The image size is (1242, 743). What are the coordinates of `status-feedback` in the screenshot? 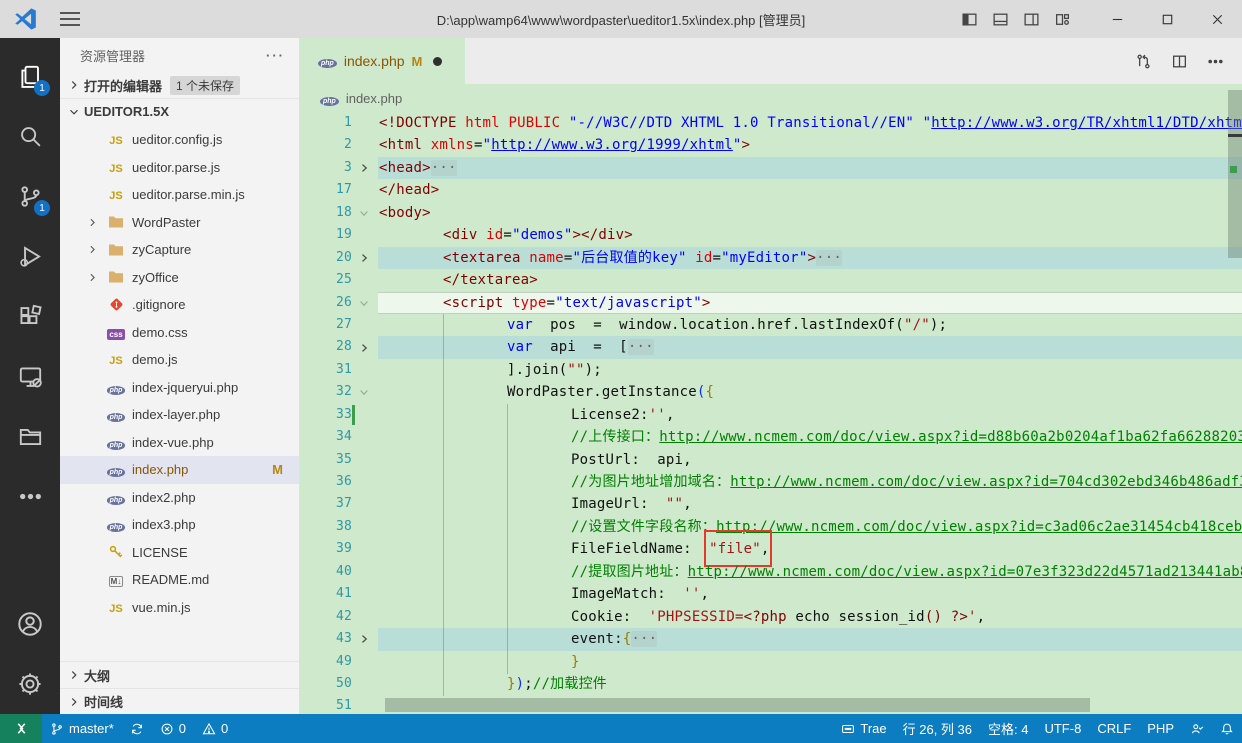 It's located at (1197, 728).